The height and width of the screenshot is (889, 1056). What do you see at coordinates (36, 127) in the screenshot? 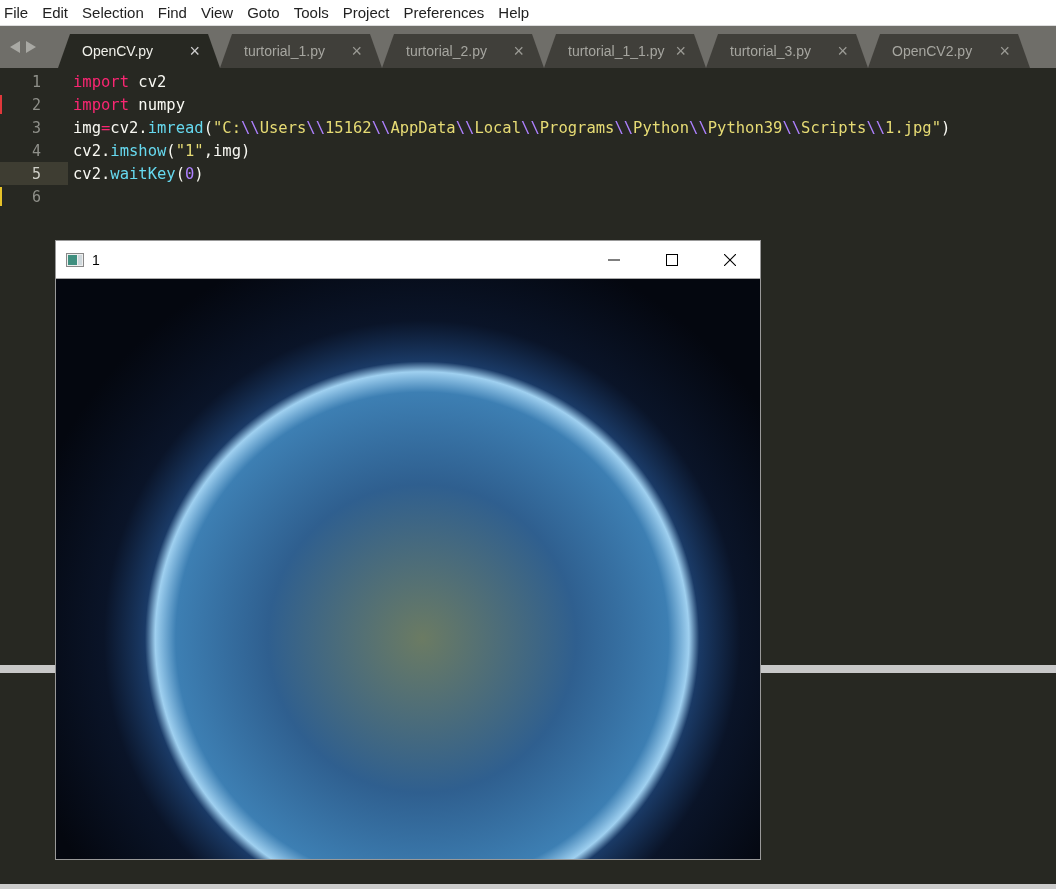
I see `line-number: 3` at bounding box center [36, 127].